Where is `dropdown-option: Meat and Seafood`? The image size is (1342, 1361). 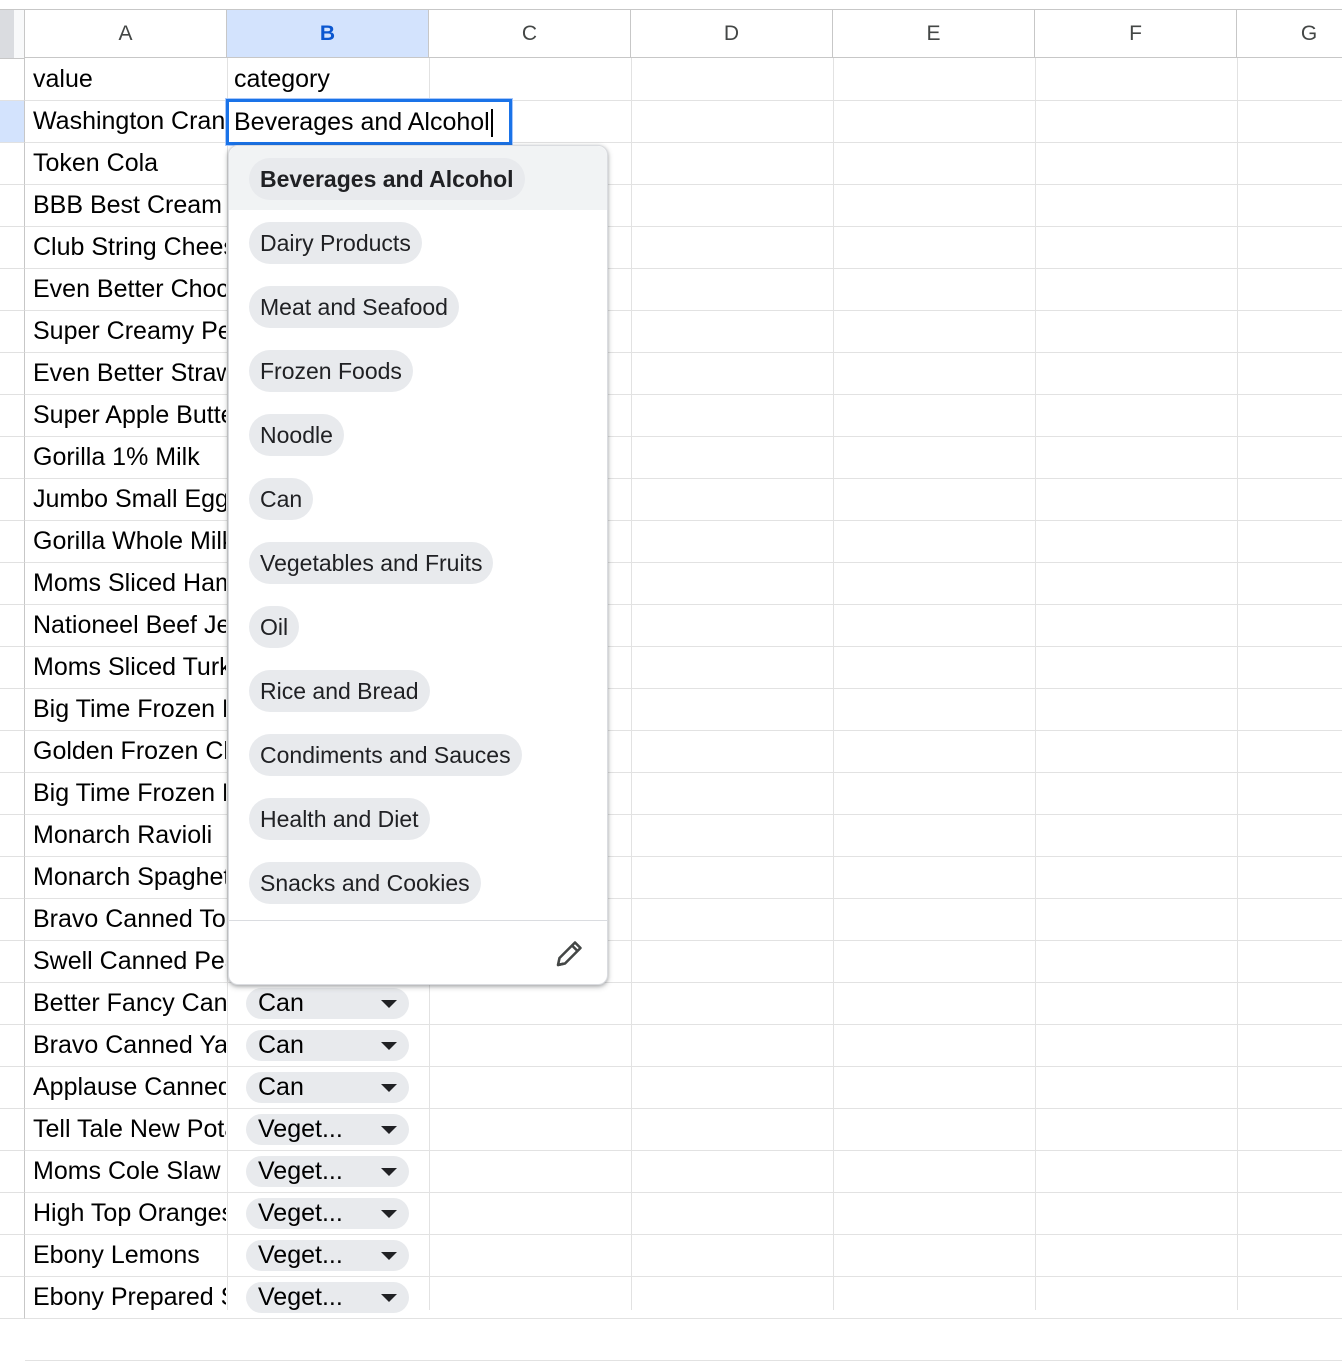
dropdown-option: Meat and Seafood is located at coordinates (418, 306).